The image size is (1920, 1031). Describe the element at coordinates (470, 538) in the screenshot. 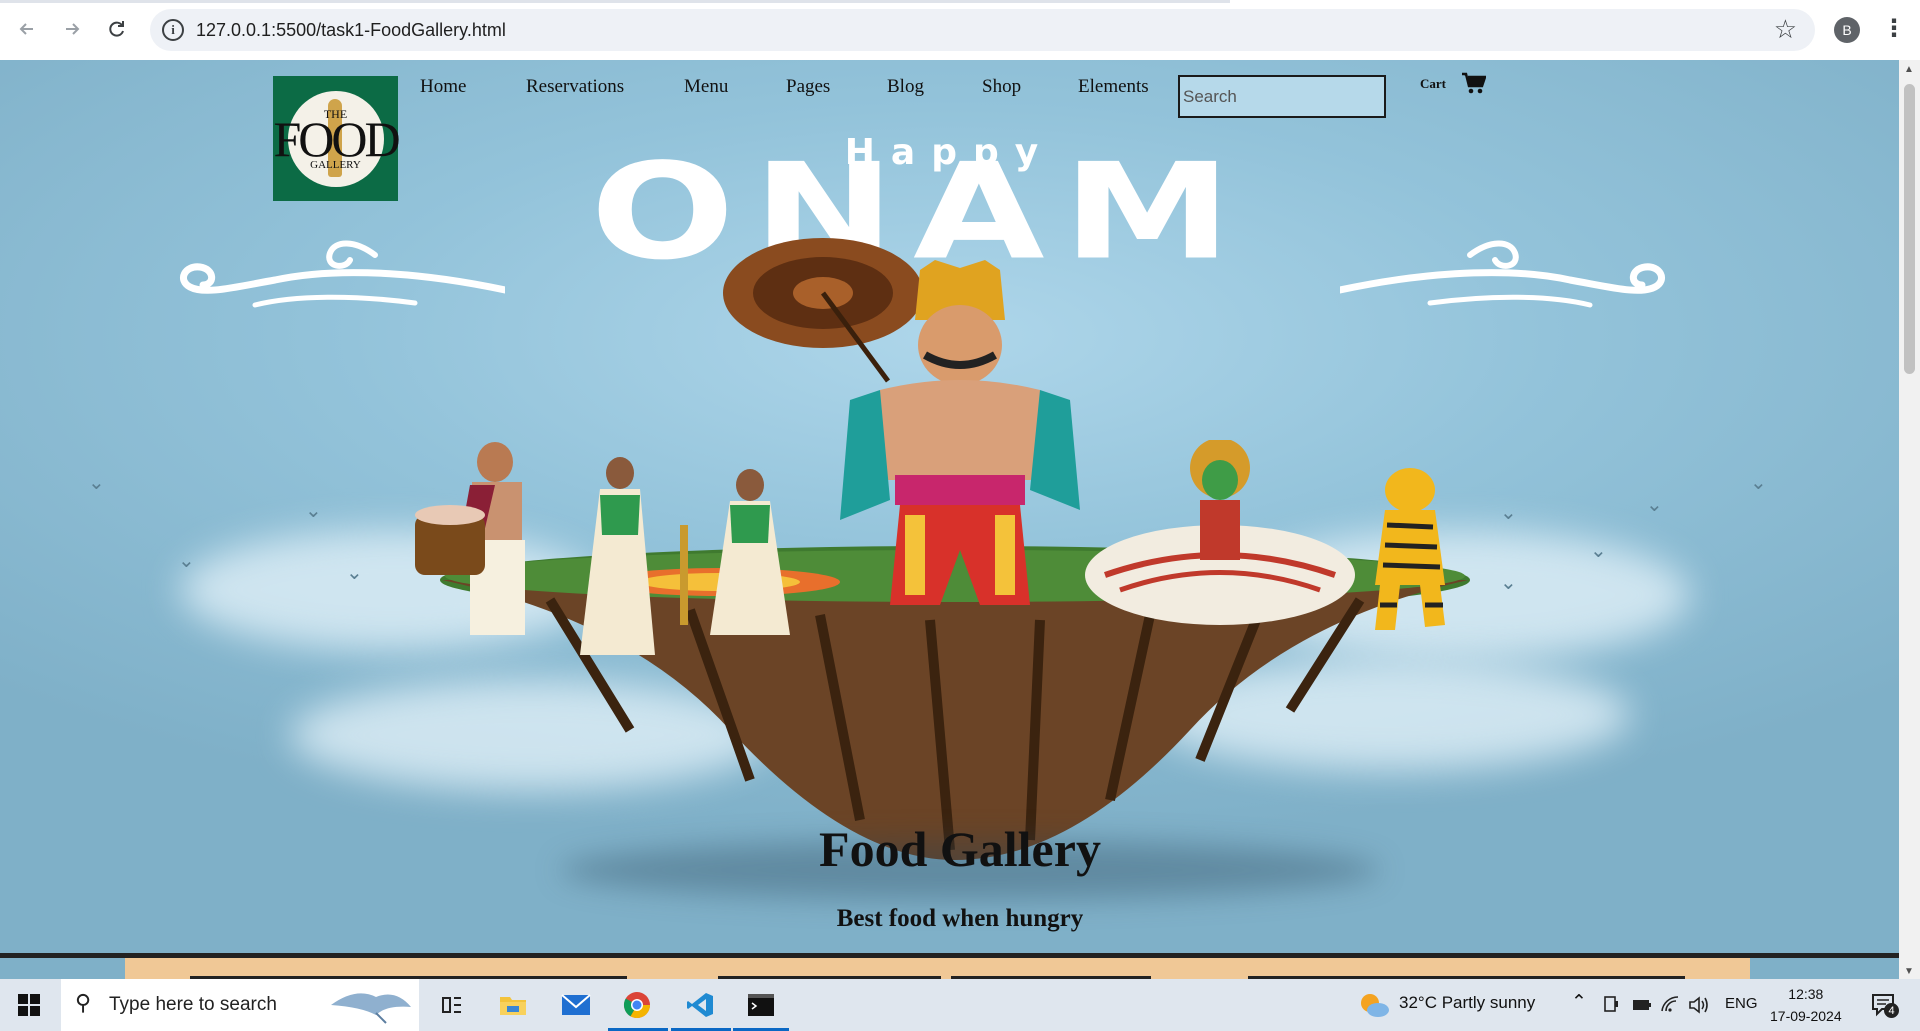

I see `drummer-illustration` at that location.